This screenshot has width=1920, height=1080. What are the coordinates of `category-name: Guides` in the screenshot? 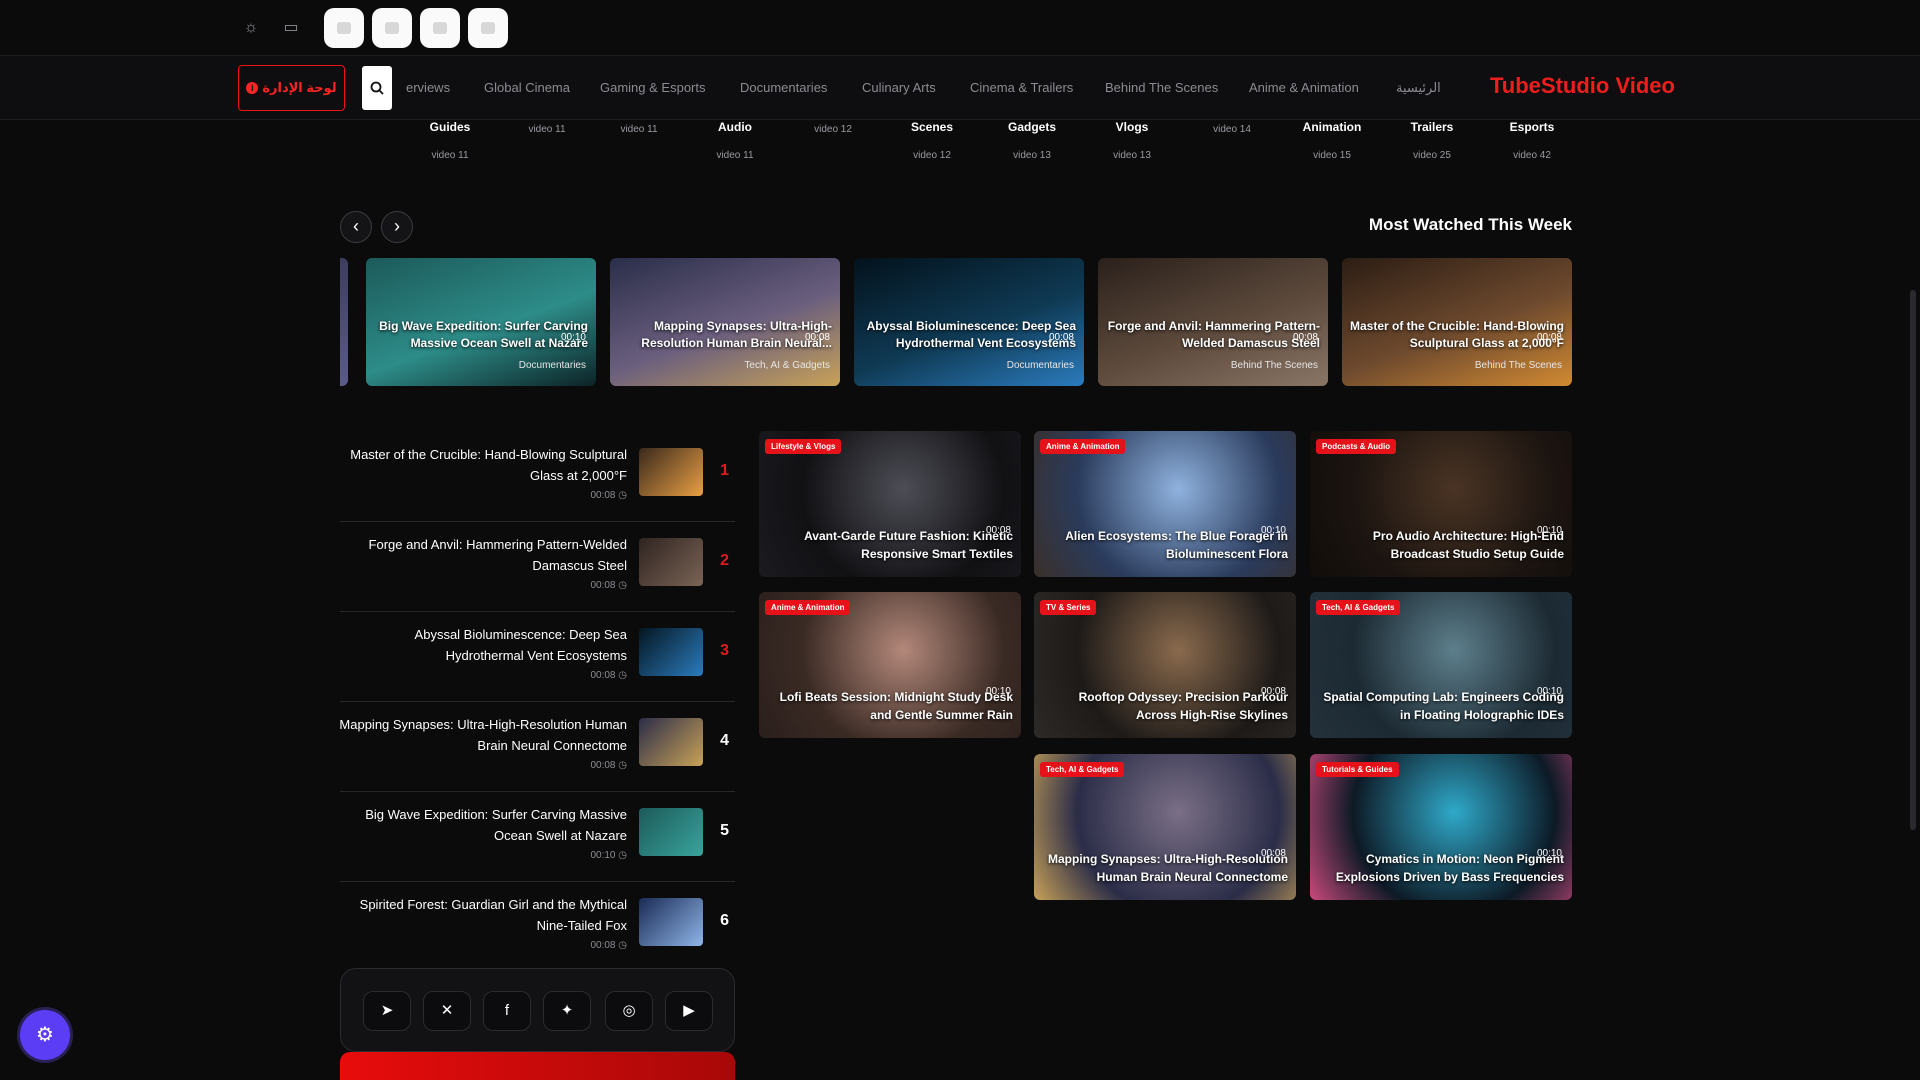 It's located at (450, 127).